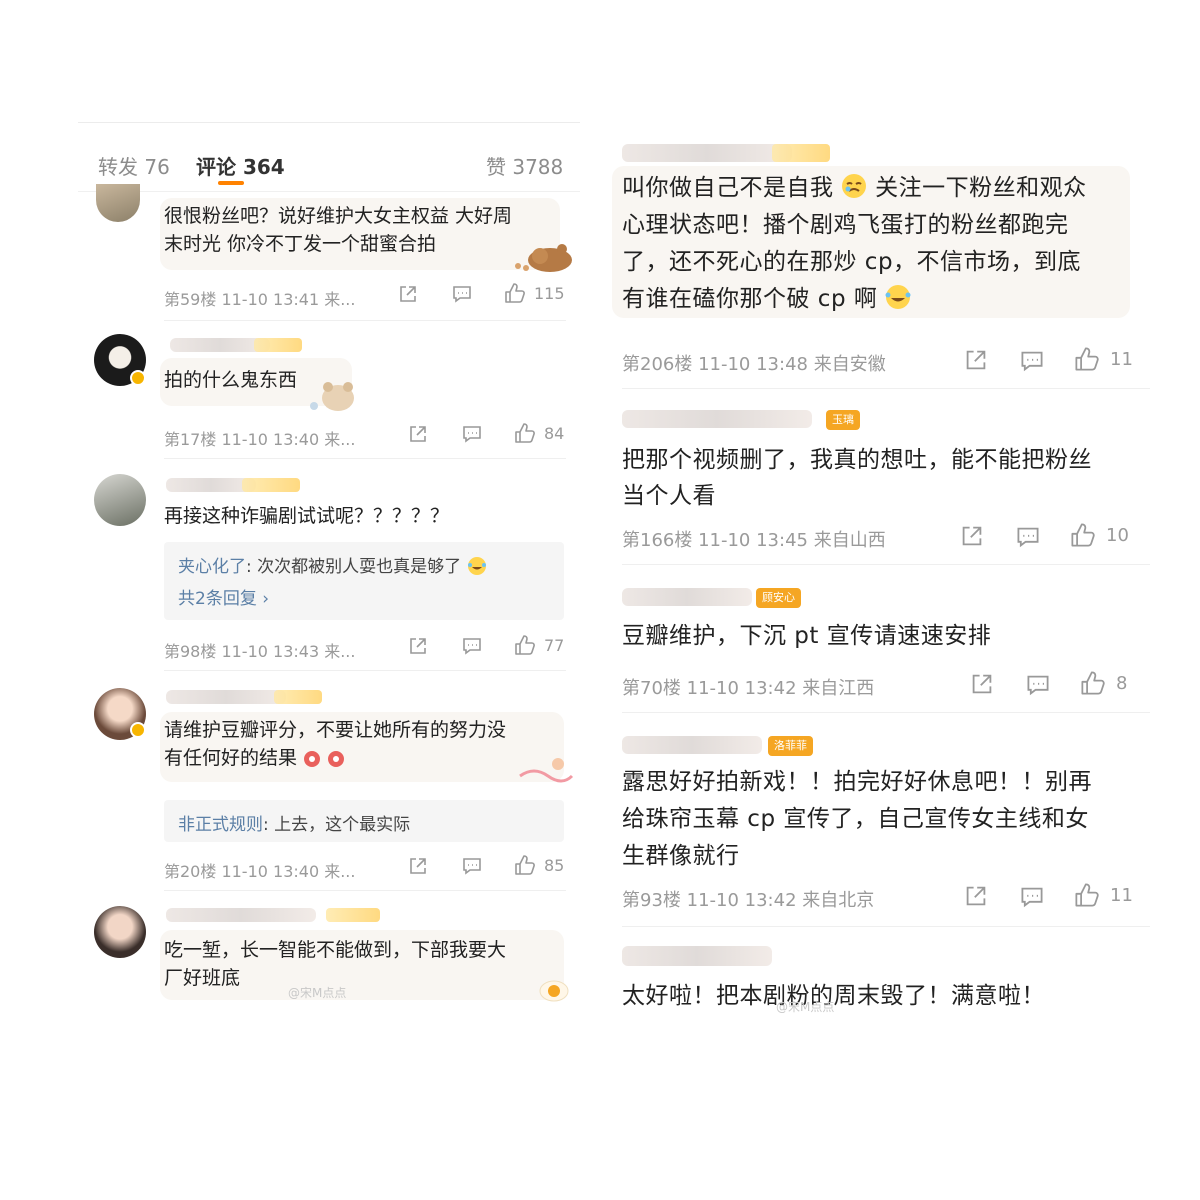 The height and width of the screenshot is (1200, 1200). What do you see at coordinates (476, 566) in the screenshot?
I see `laugh-cry-emoji-icon` at bounding box center [476, 566].